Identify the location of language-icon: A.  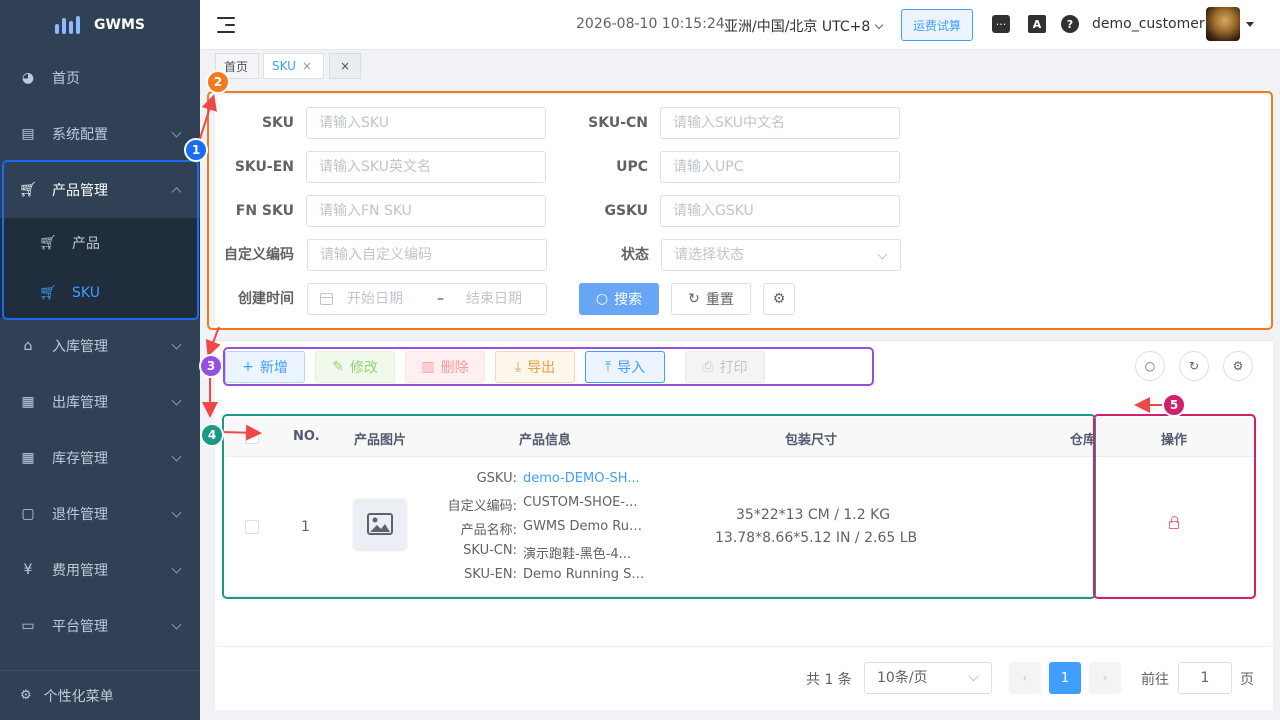
(1037, 24).